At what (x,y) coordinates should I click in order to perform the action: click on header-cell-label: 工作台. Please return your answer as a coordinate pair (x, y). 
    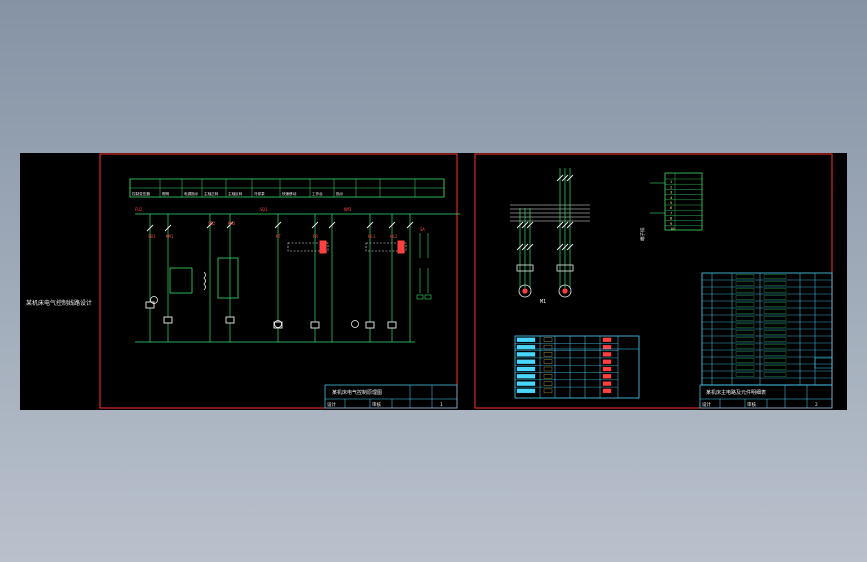
    Looking at the image, I should click on (317, 193).